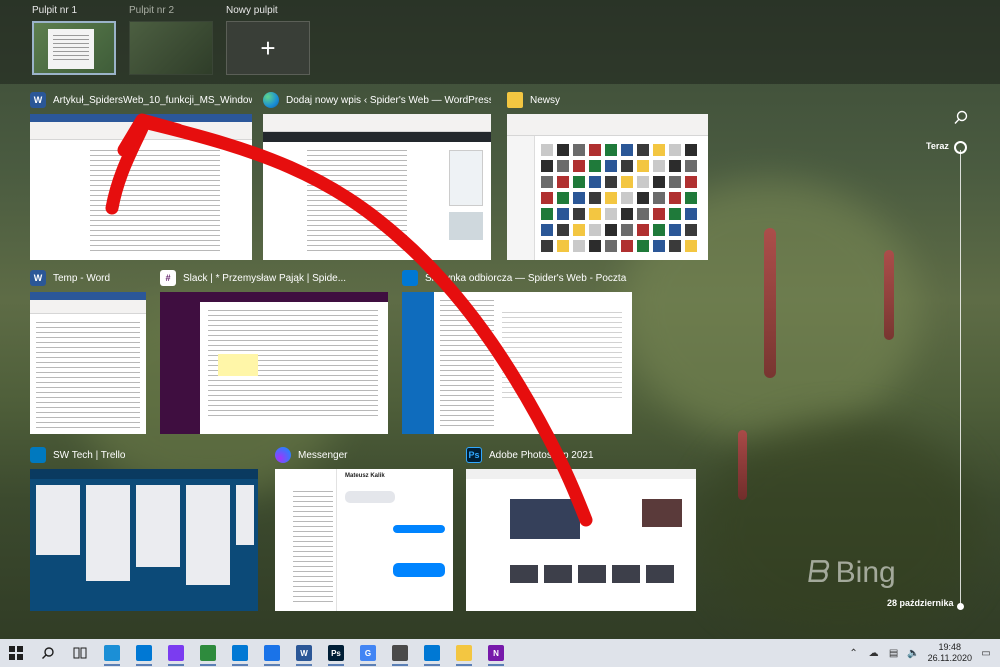 Image resolution: width=1000 pixels, height=667 pixels. What do you see at coordinates (208, 535) in the screenshot?
I see `trello-list` at bounding box center [208, 535].